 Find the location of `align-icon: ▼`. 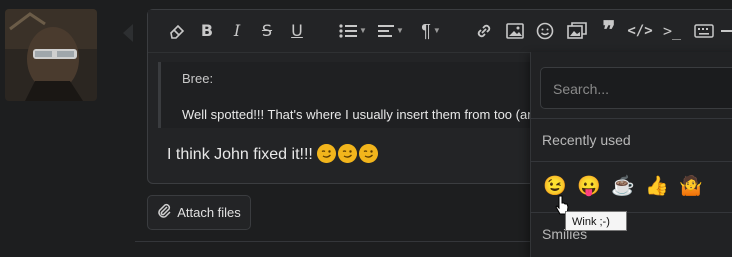

align-icon: ▼ is located at coordinates (391, 31).